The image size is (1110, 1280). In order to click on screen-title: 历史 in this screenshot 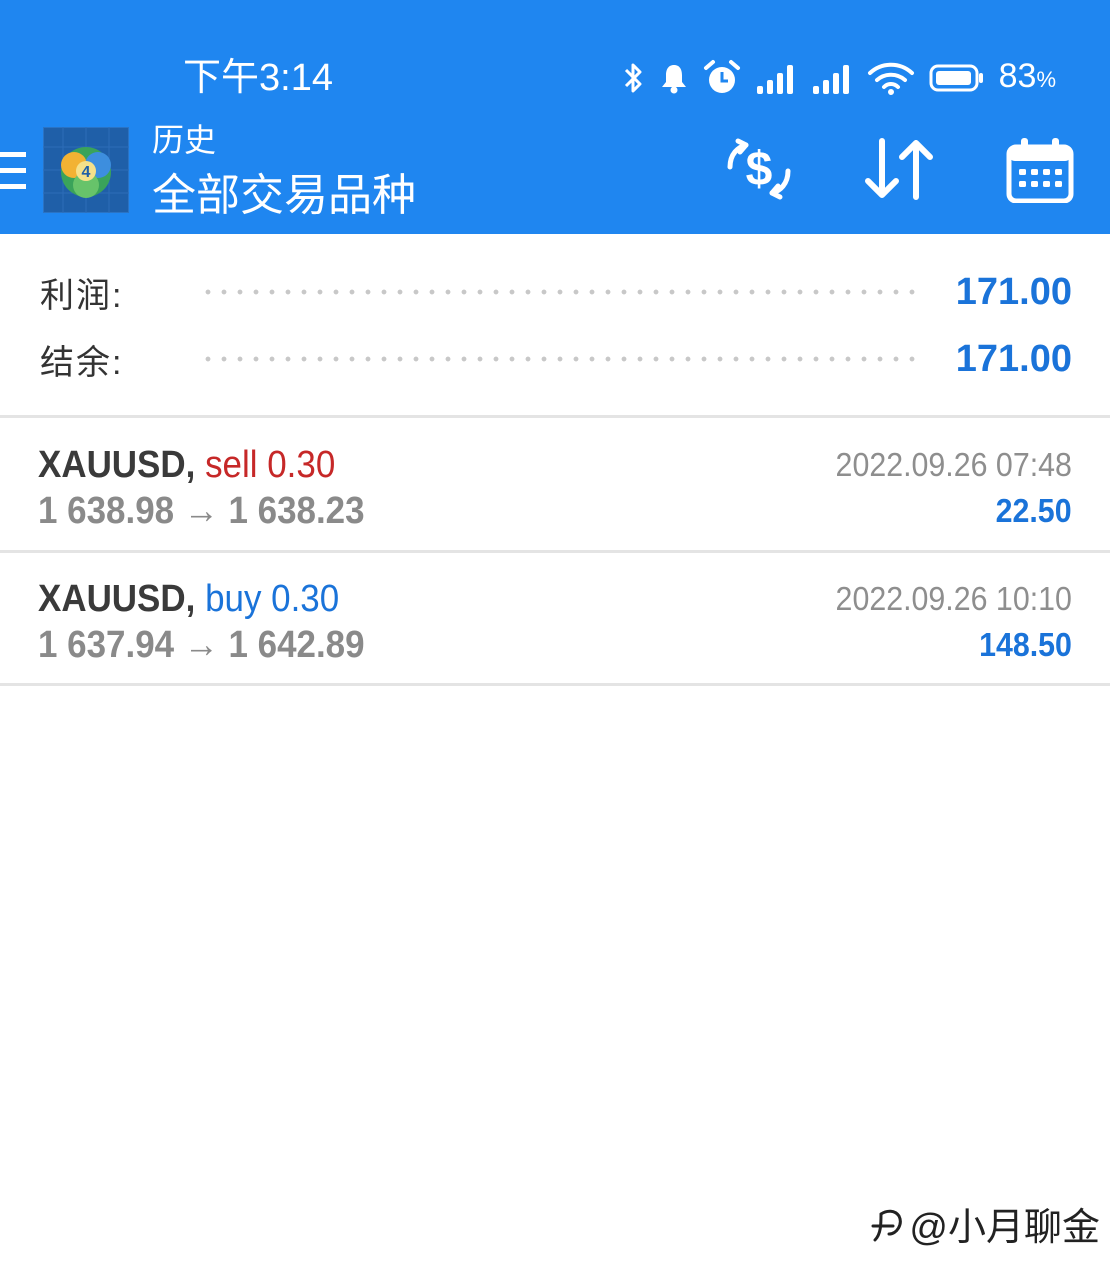, I will do `click(184, 140)`.